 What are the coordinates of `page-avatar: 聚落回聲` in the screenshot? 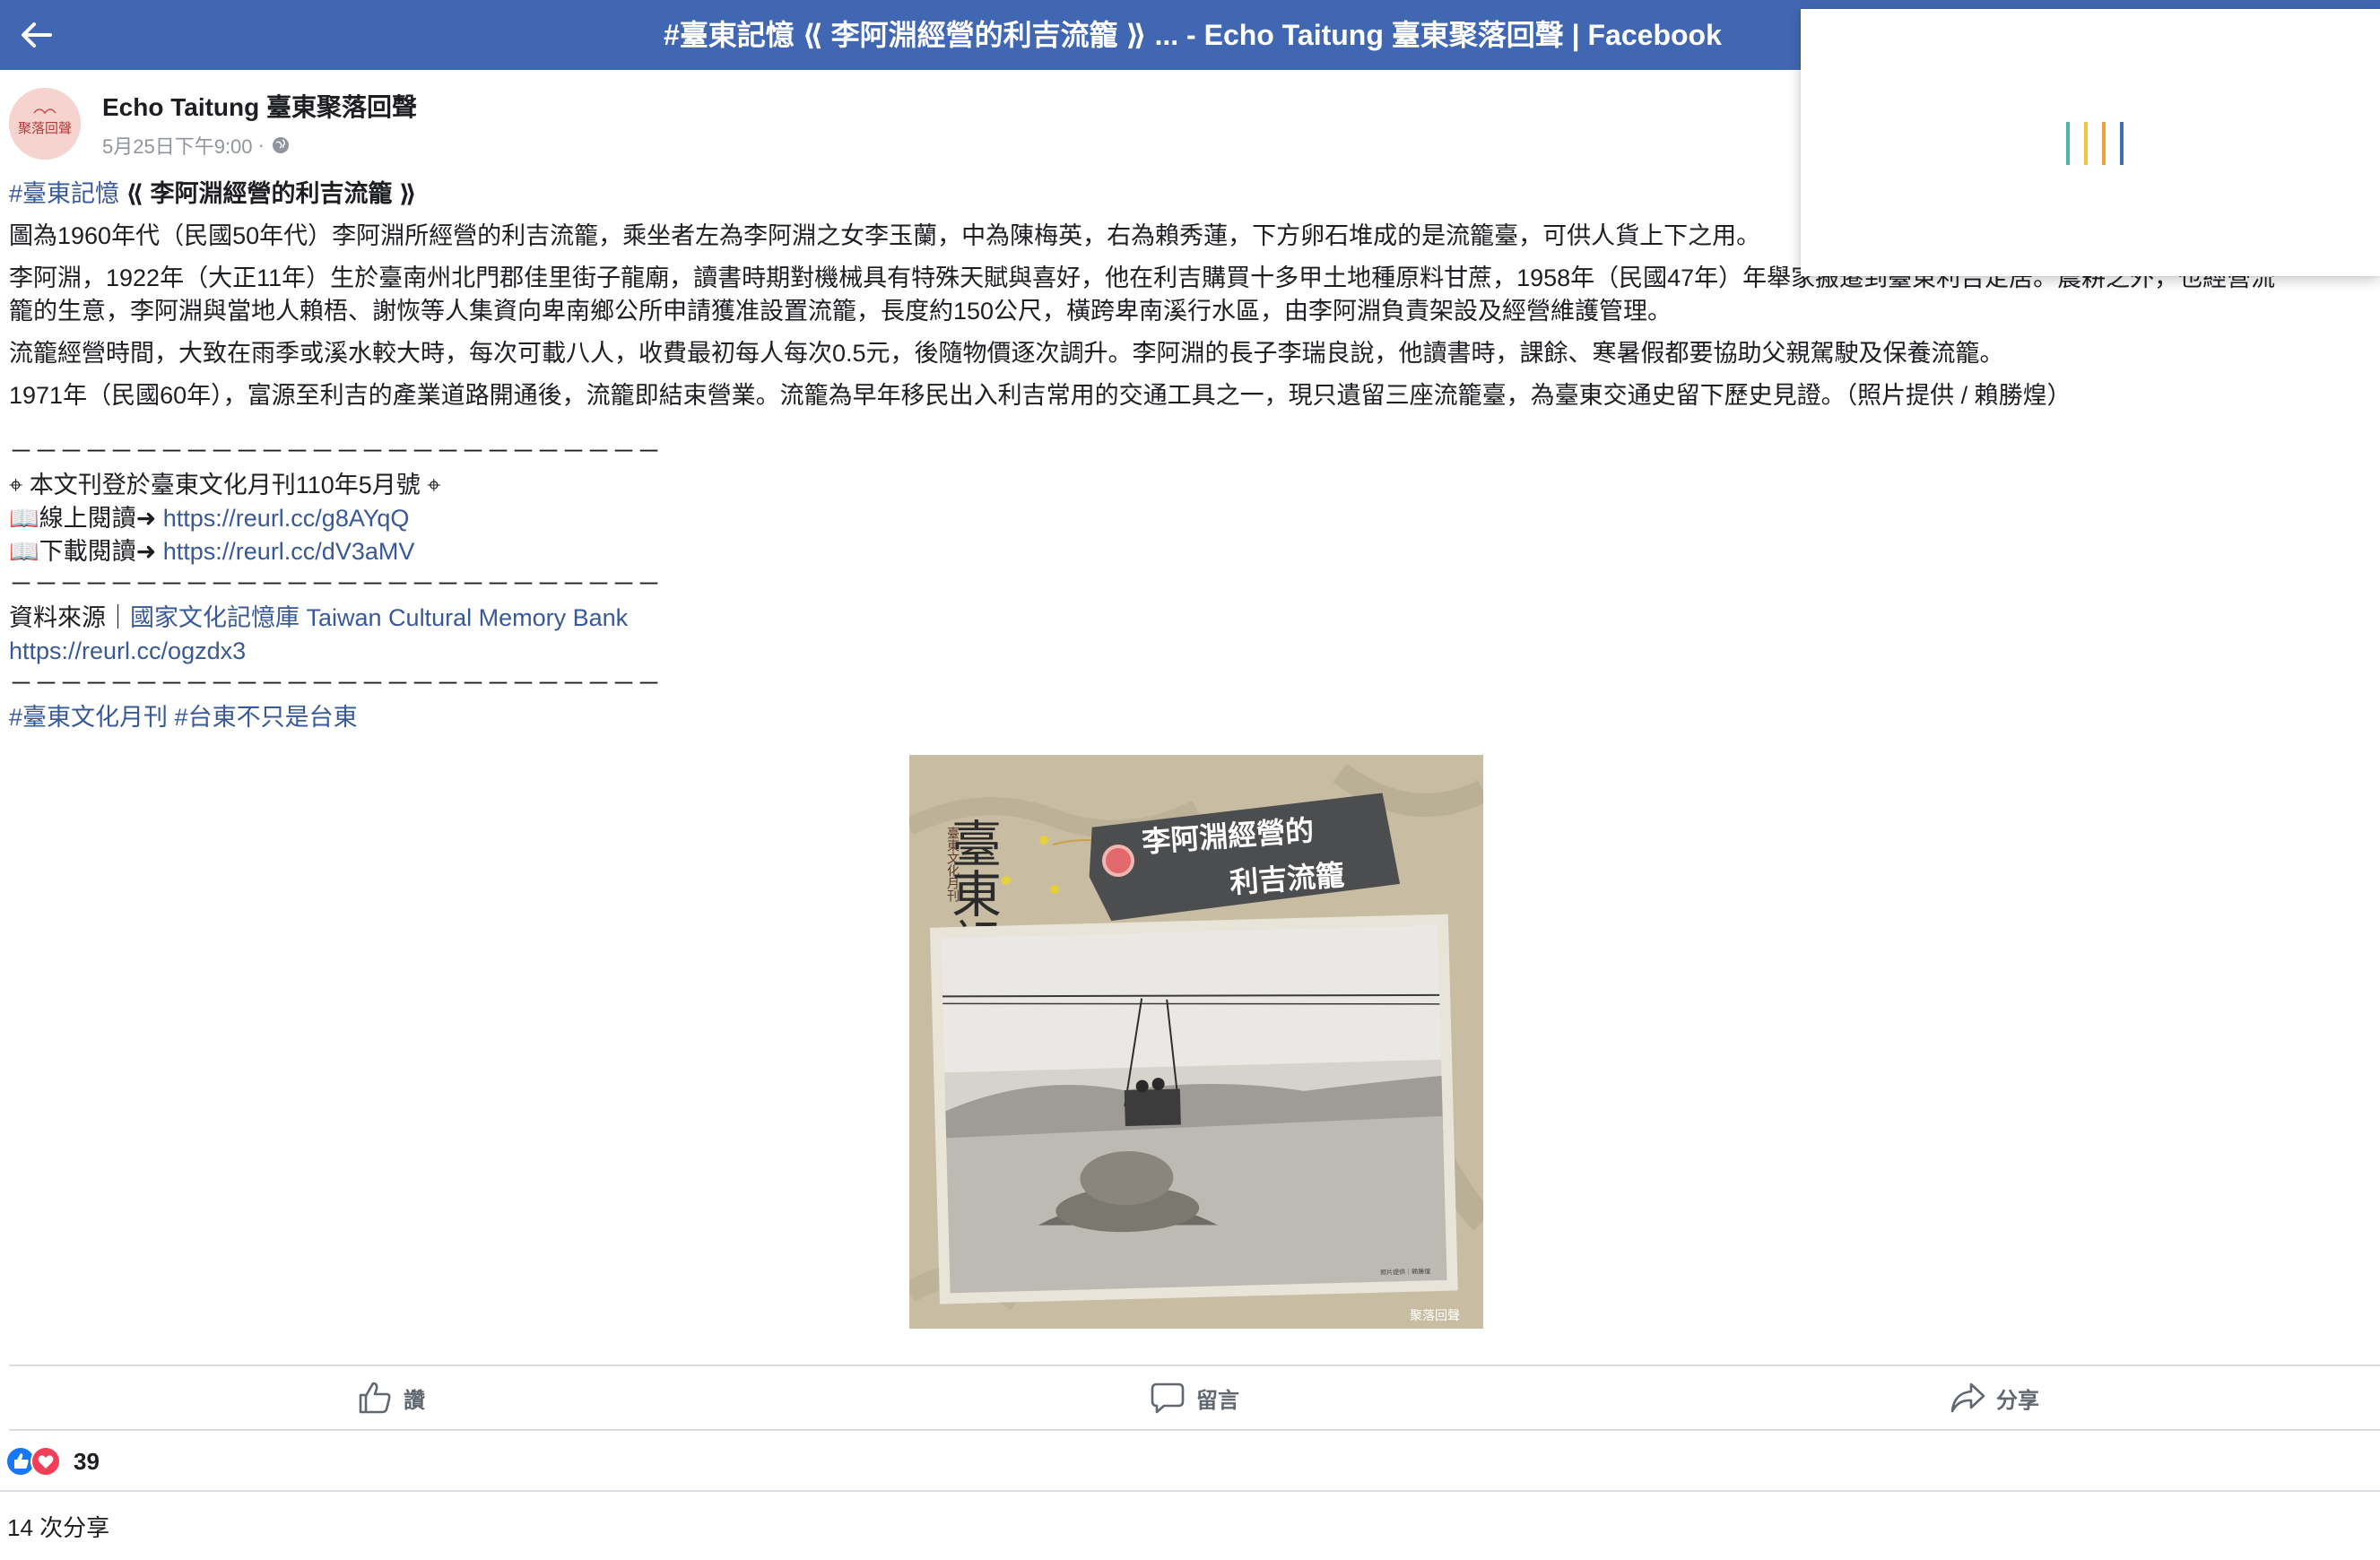 It's located at (45, 124).